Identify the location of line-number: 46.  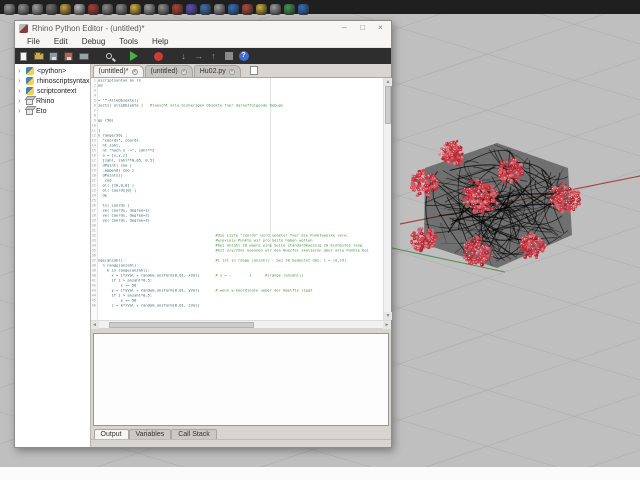
(93, 305).